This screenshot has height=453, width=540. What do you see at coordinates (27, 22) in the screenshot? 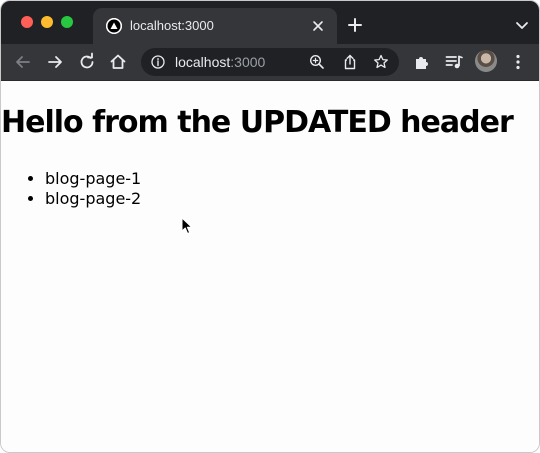
I see `window-close-button` at bounding box center [27, 22].